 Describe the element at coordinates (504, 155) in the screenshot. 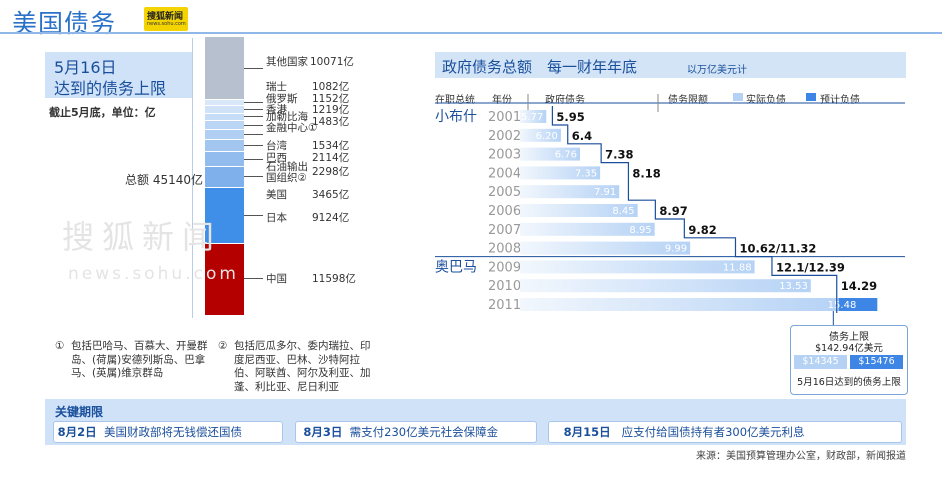

I see `year-label: 2003` at that location.